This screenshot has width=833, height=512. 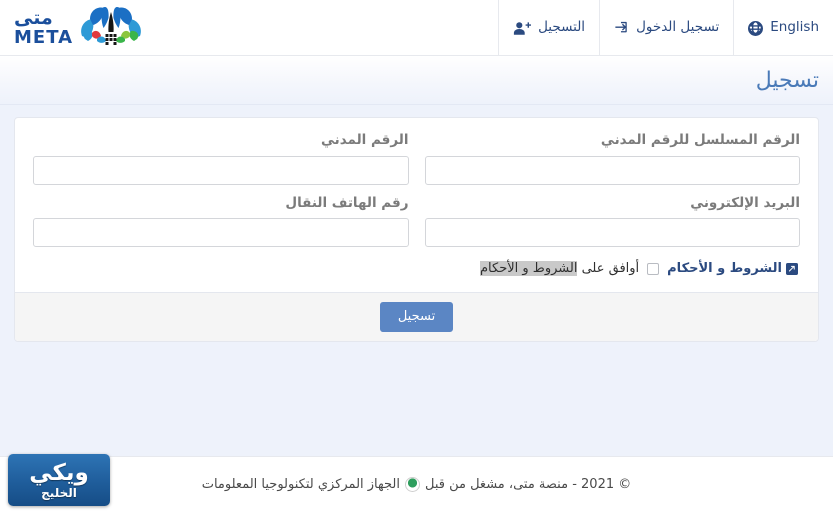 What do you see at coordinates (416, 162) in the screenshot?
I see `form-row: الرقم المسلسل للرقم المدني الرقم المدني` at bounding box center [416, 162].